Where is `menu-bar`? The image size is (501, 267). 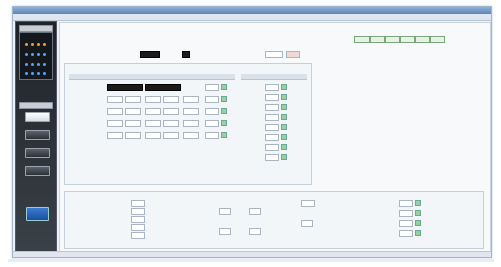 menu-bar is located at coordinates (252, 17).